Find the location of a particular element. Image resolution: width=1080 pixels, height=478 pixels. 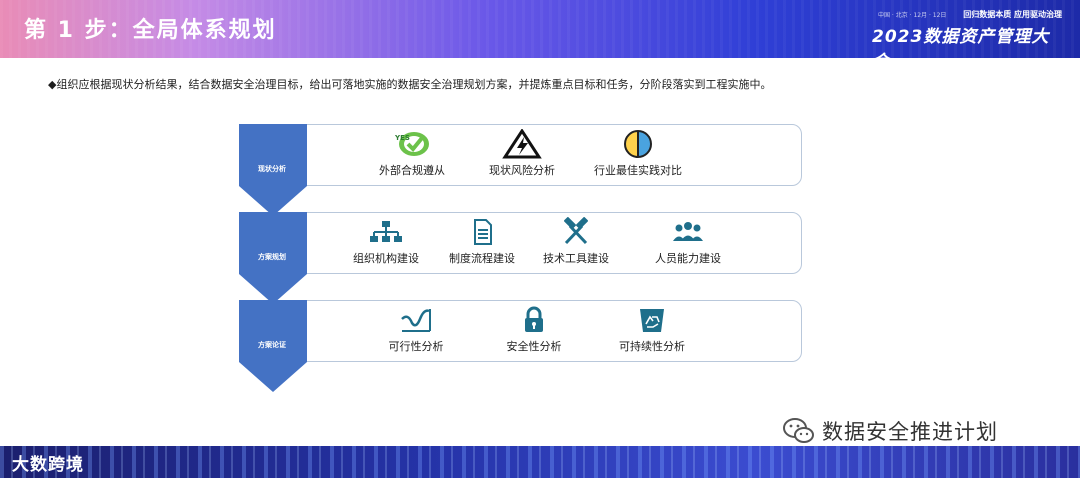

item-compliance: YES 外部合规遵从 is located at coordinates (412, 153).